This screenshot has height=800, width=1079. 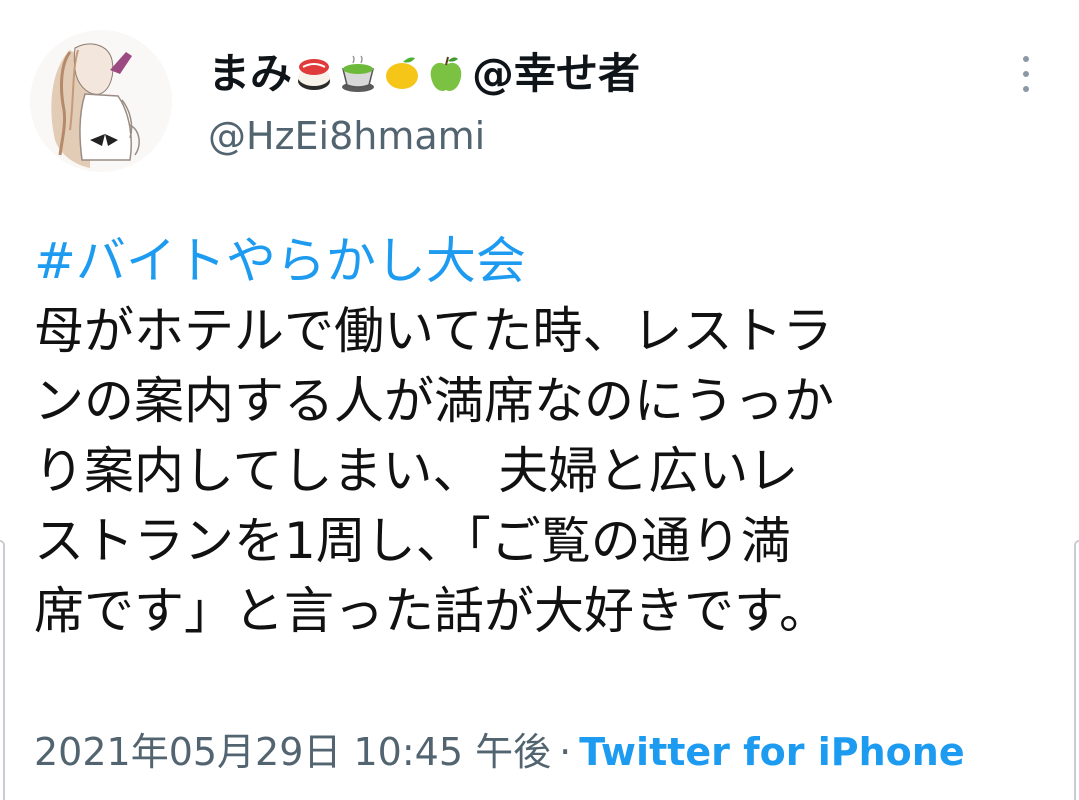 What do you see at coordinates (433, 331) in the screenshot?
I see `tweet-line: 母がホテルで働いてた時、レストラ` at bounding box center [433, 331].